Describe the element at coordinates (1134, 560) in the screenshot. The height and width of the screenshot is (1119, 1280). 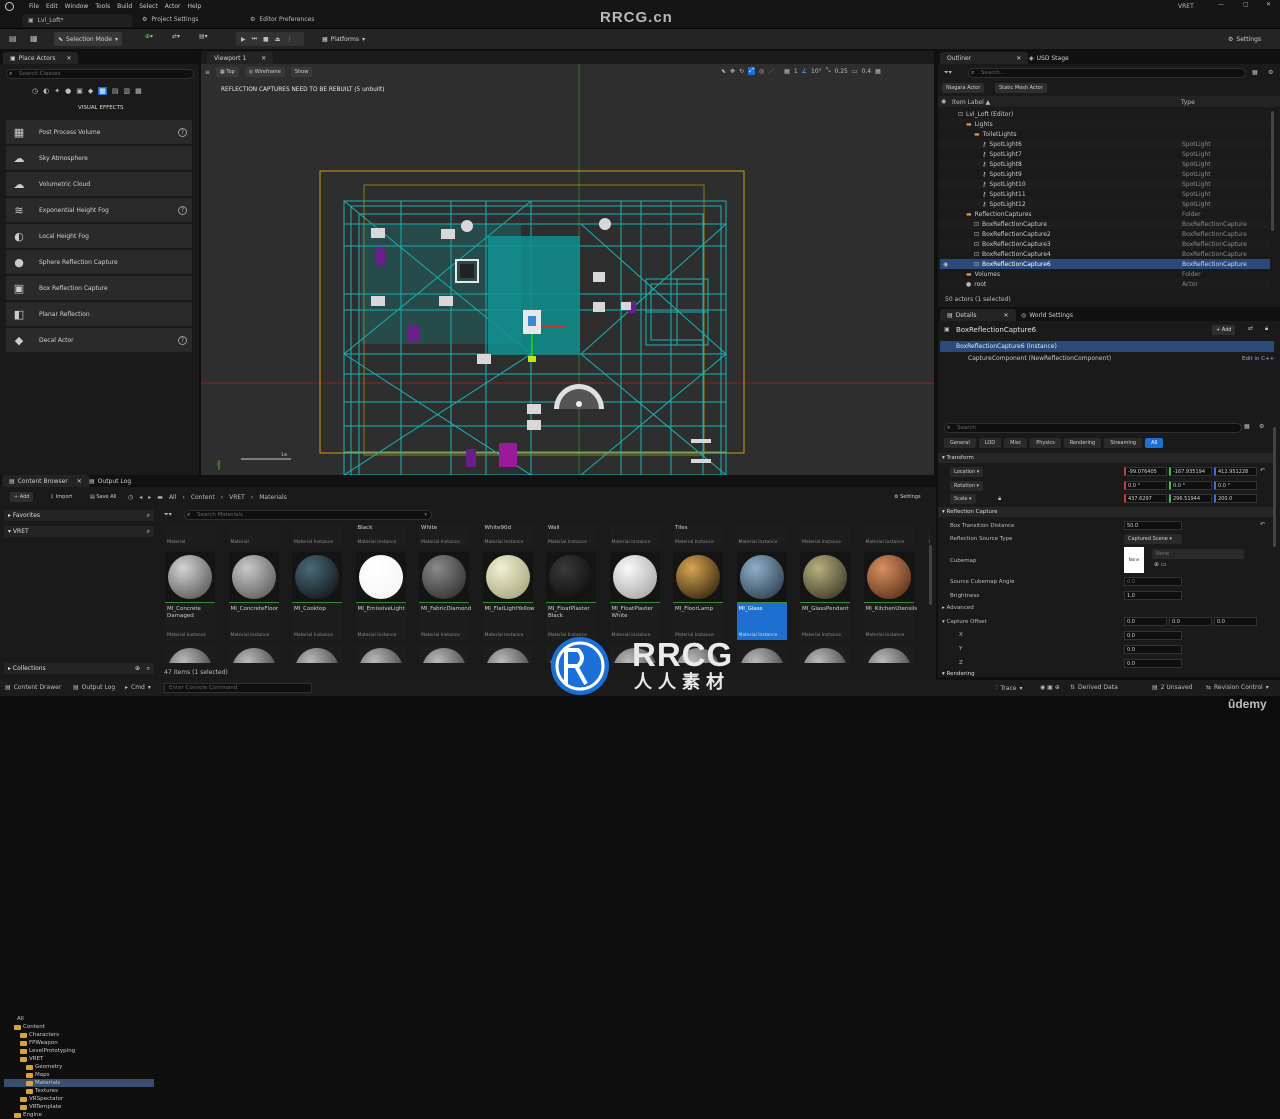
I see `cubemap-thumbnail: None` at that location.